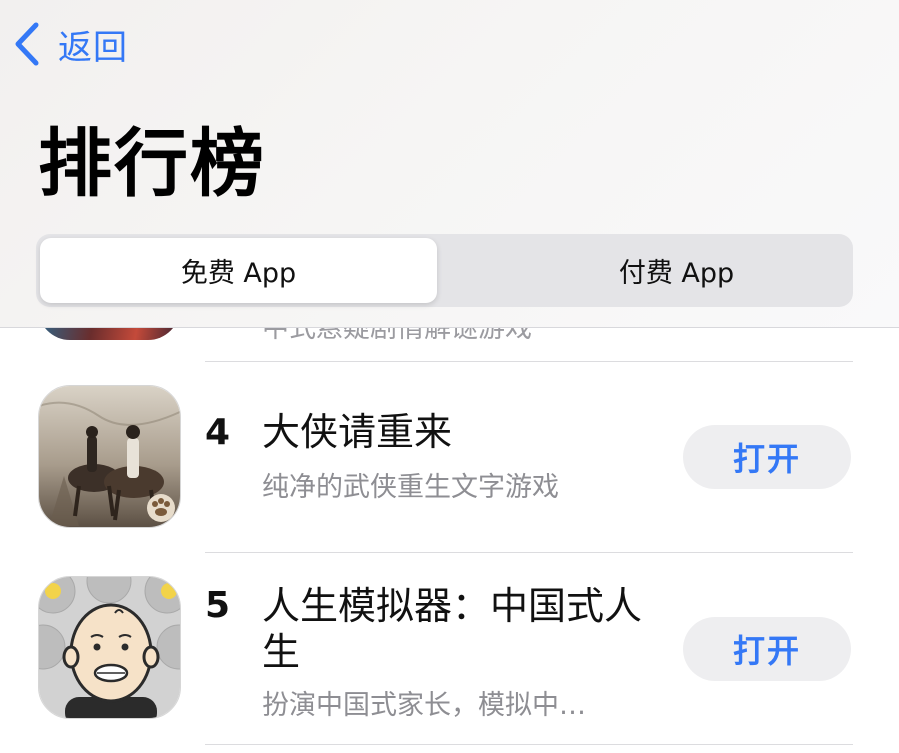 Image resolution: width=899 pixels, height=753 pixels. What do you see at coordinates (444, 270) in the screenshot?
I see `segmented-control: 免费 App 付费 App` at bounding box center [444, 270].